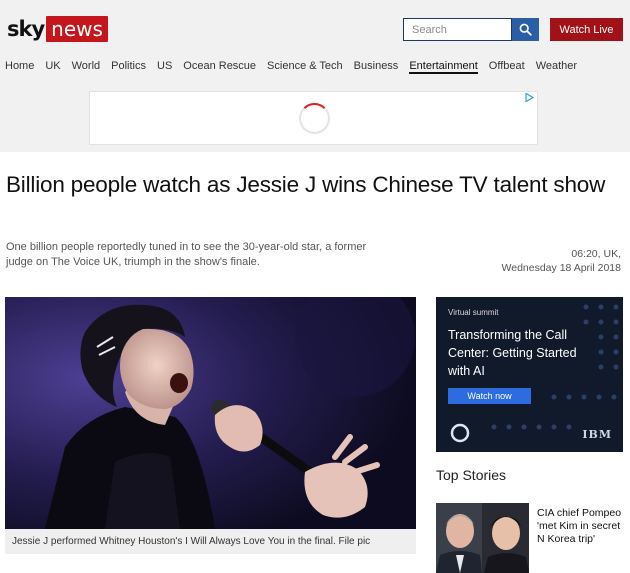  I want to click on logo-news-text: news, so click(77, 29).